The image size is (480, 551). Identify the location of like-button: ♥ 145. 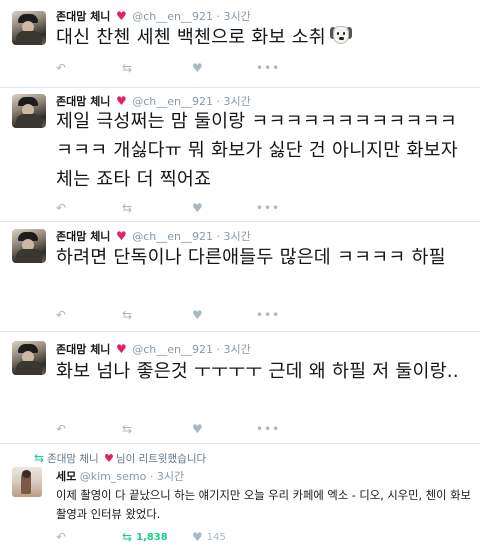
(209, 537).